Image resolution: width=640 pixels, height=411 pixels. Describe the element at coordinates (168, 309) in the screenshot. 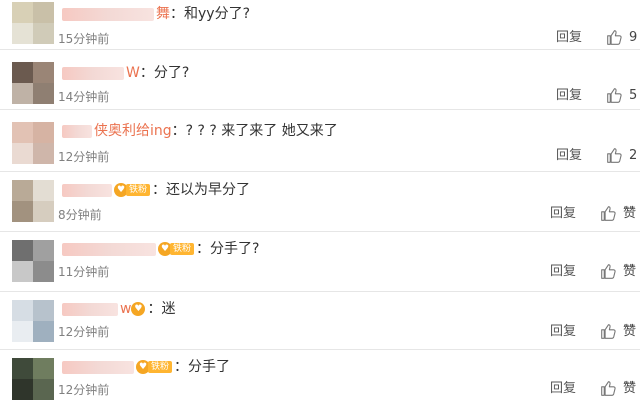

I see `comment-text: 迷` at that location.